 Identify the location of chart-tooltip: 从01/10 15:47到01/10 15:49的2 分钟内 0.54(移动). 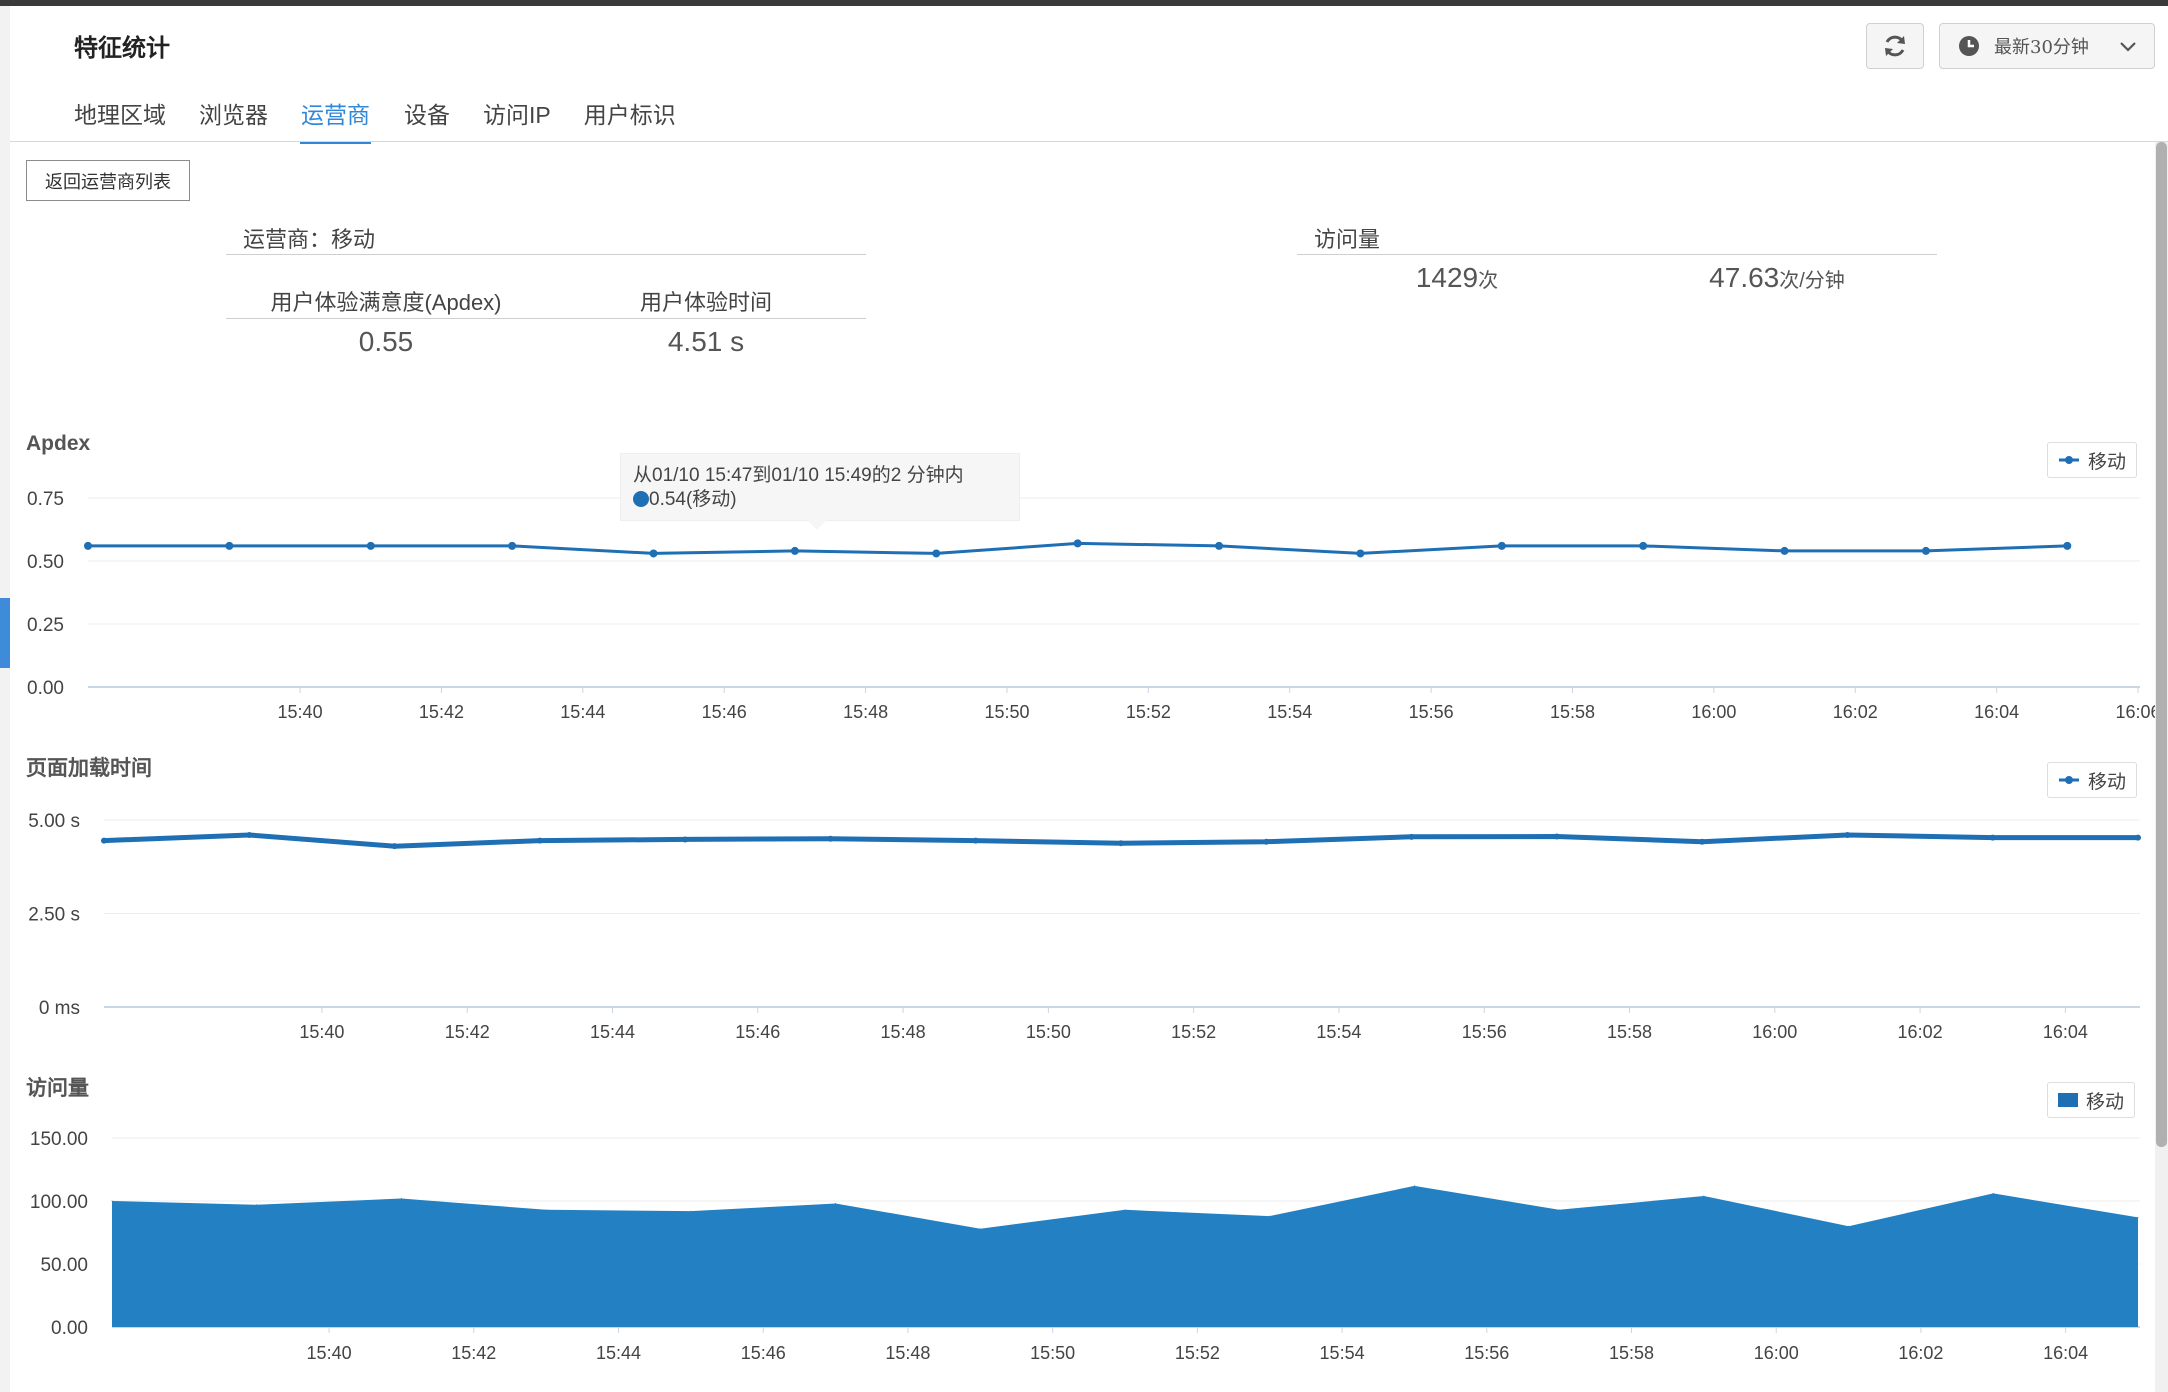
(820, 491).